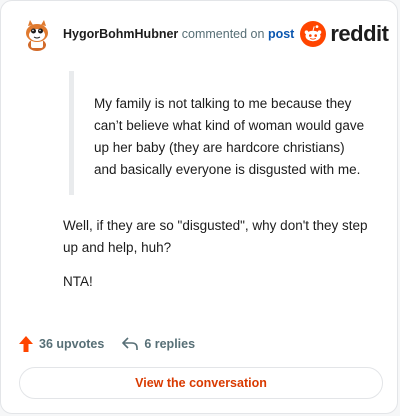  Describe the element at coordinates (72, 344) in the screenshot. I see `upvote-count: 36 upvotes` at that location.